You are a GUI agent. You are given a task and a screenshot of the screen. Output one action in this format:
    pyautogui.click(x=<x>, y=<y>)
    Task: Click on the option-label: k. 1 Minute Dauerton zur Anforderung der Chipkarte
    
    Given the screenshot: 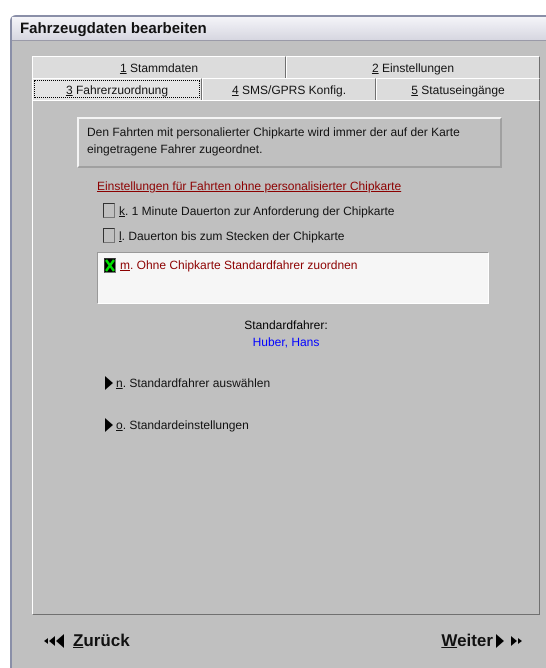 What is the action you would take?
    pyautogui.click(x=256, y=211)
    